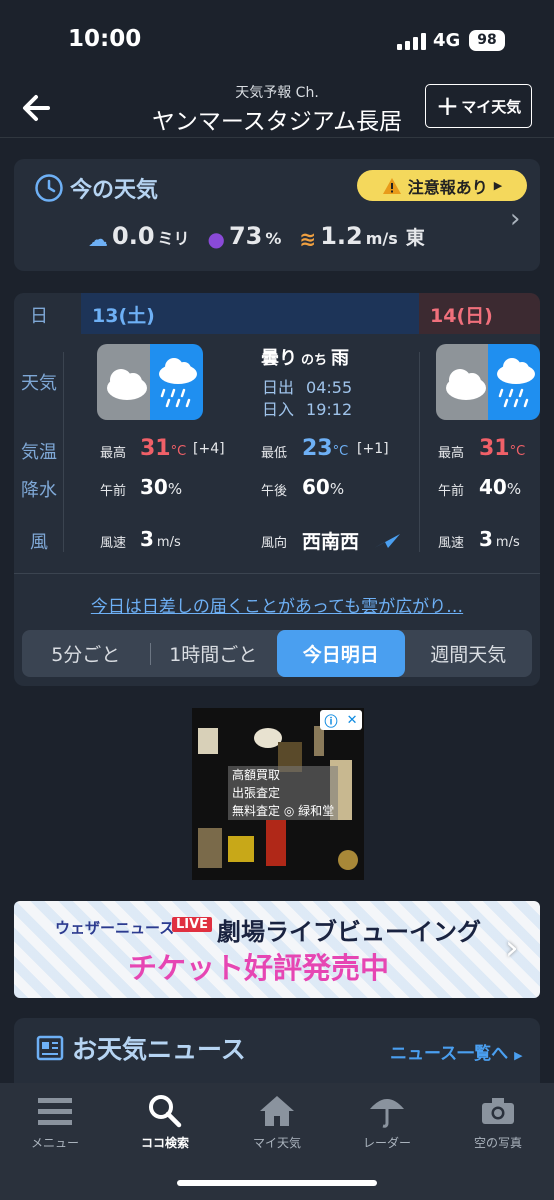  I want to click on sunrise-label: 日出, so click(278, 387).